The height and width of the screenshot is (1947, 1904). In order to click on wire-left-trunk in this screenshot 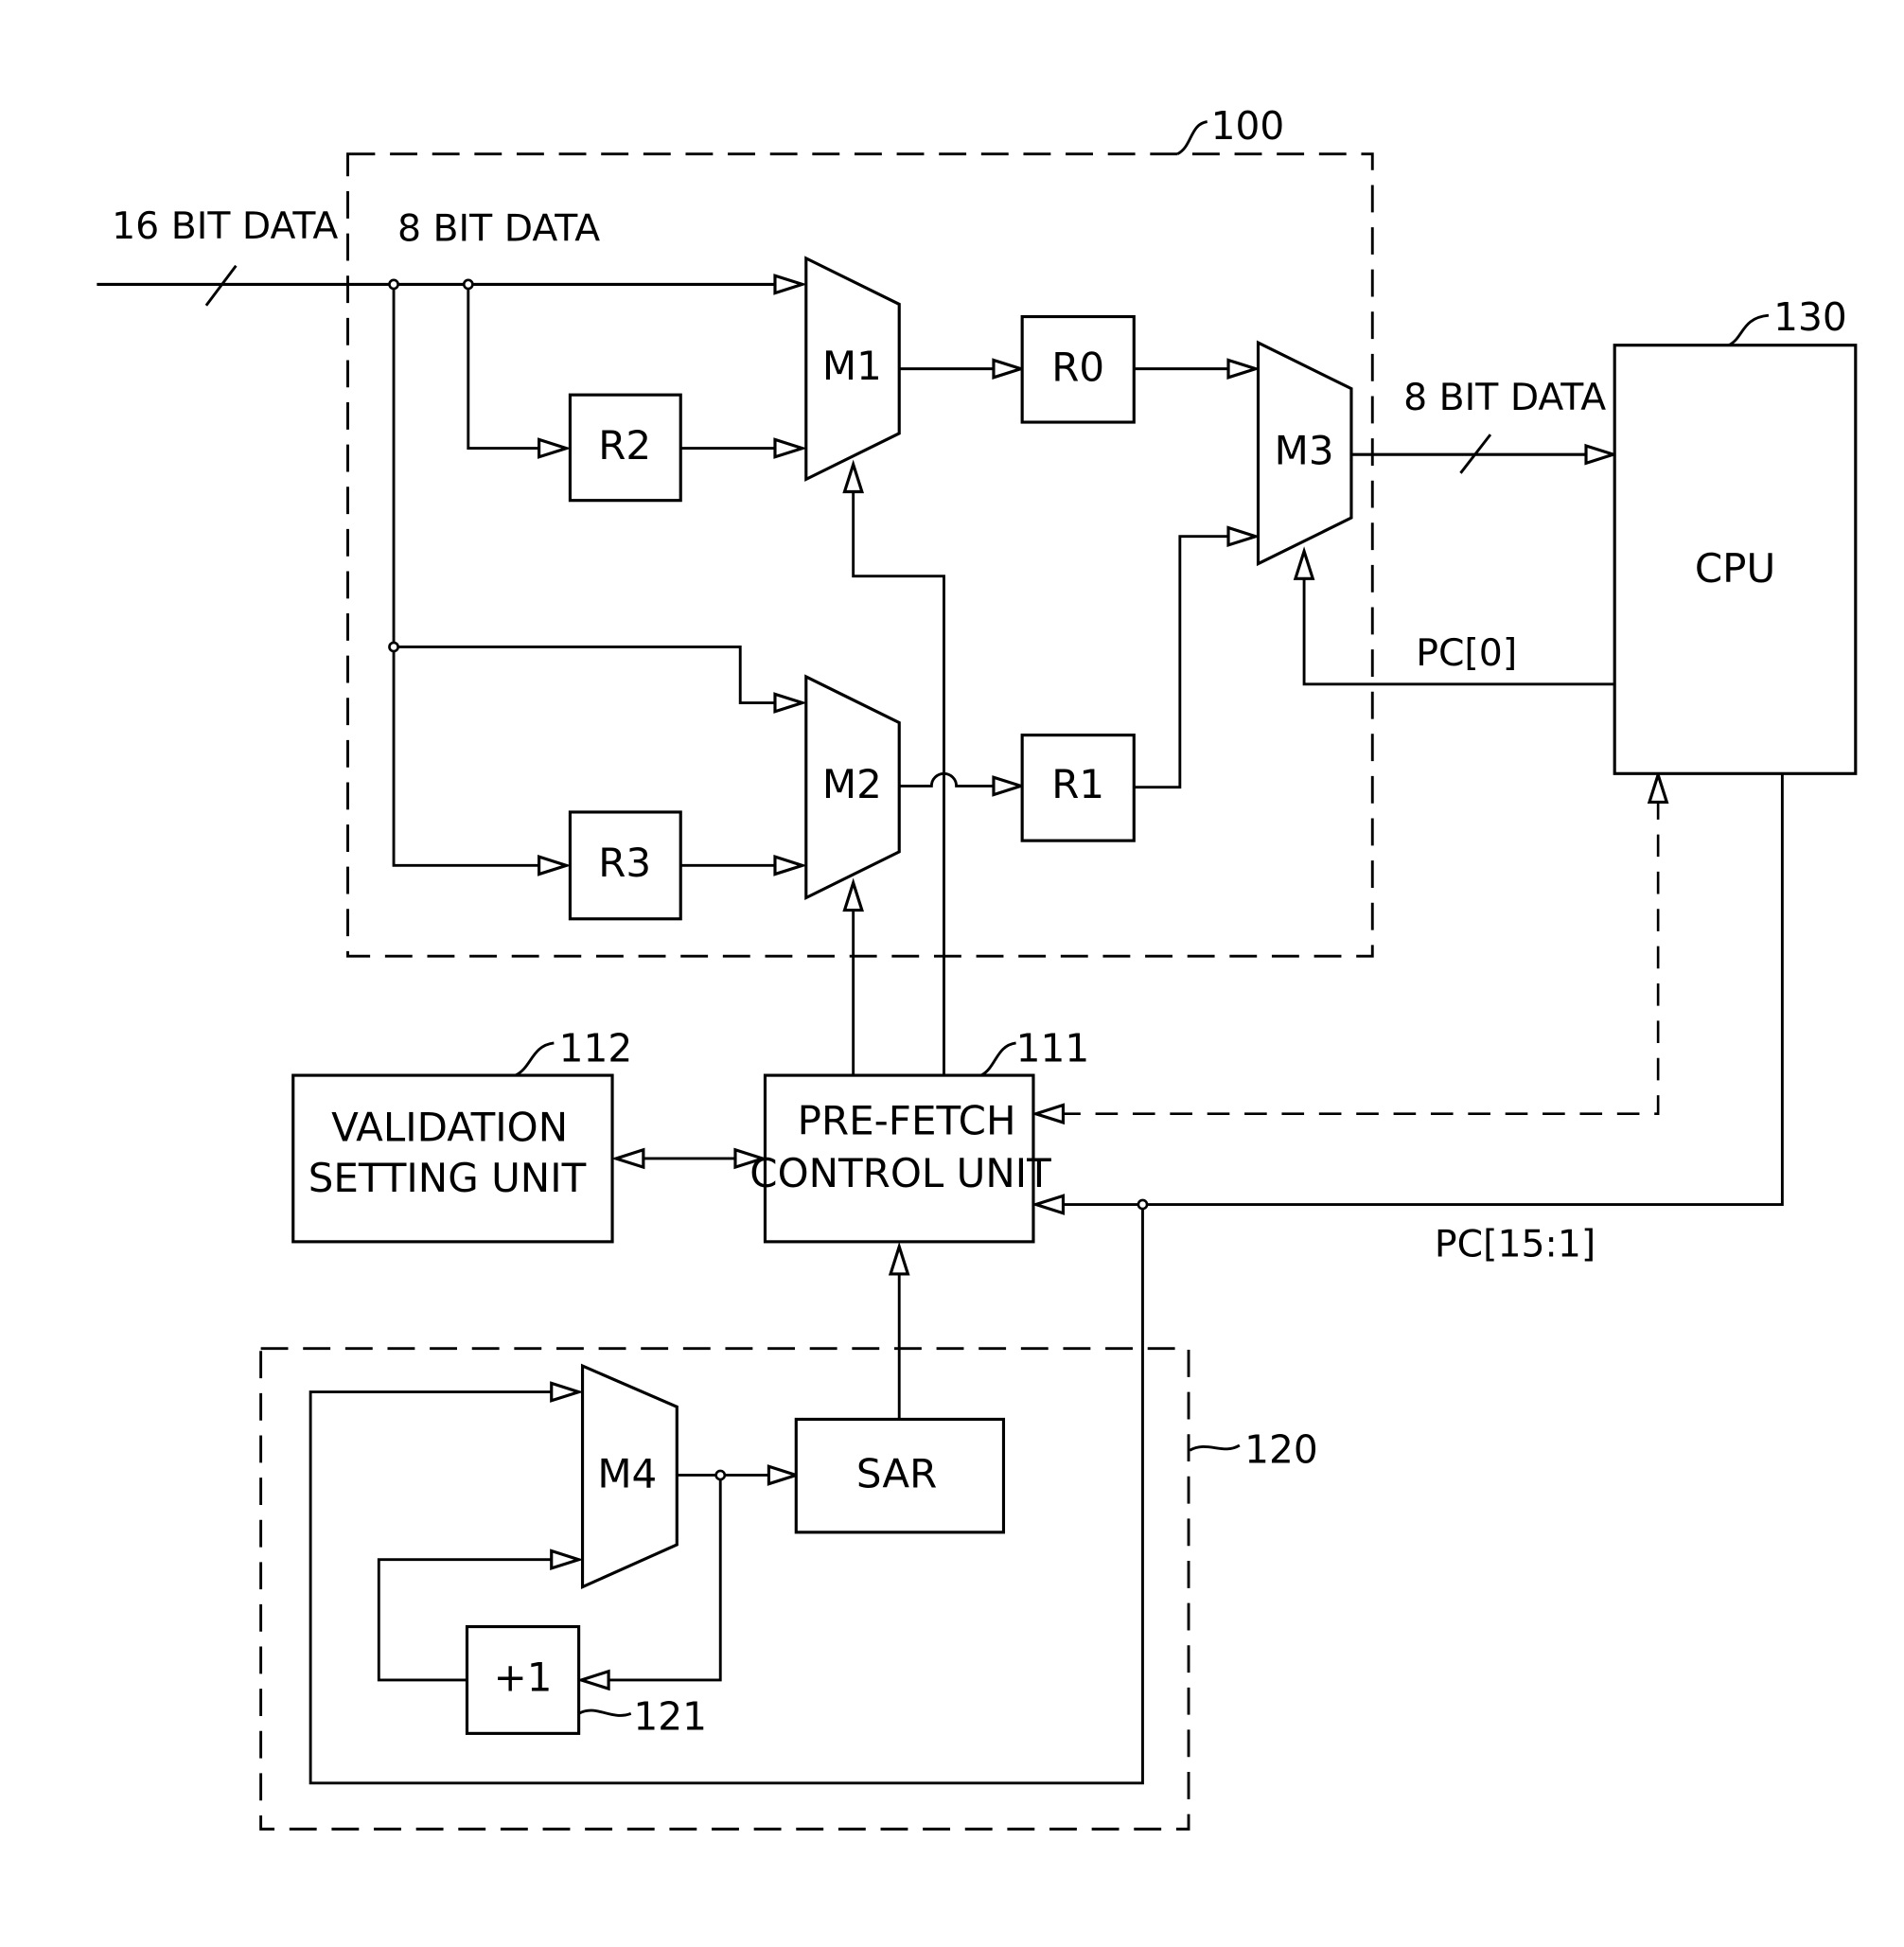, I will do `click(469, 575)`.